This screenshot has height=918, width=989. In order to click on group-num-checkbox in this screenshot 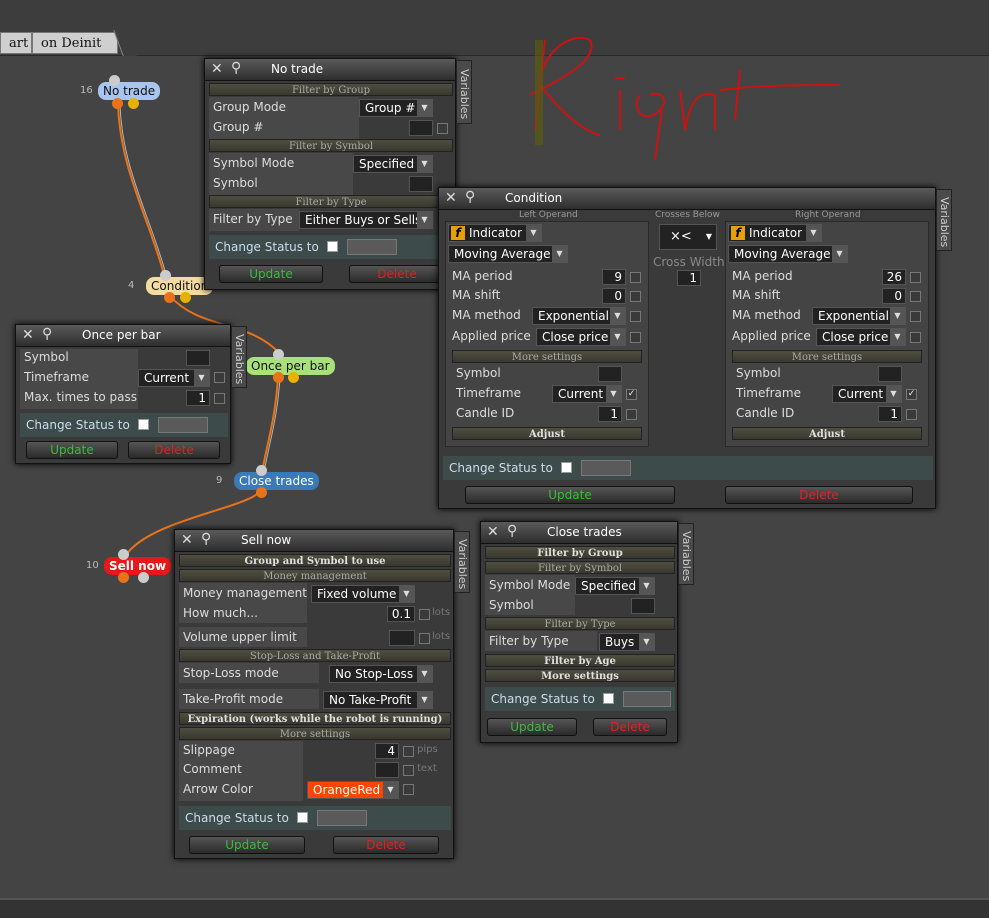, I will do `click(442, 128)`.